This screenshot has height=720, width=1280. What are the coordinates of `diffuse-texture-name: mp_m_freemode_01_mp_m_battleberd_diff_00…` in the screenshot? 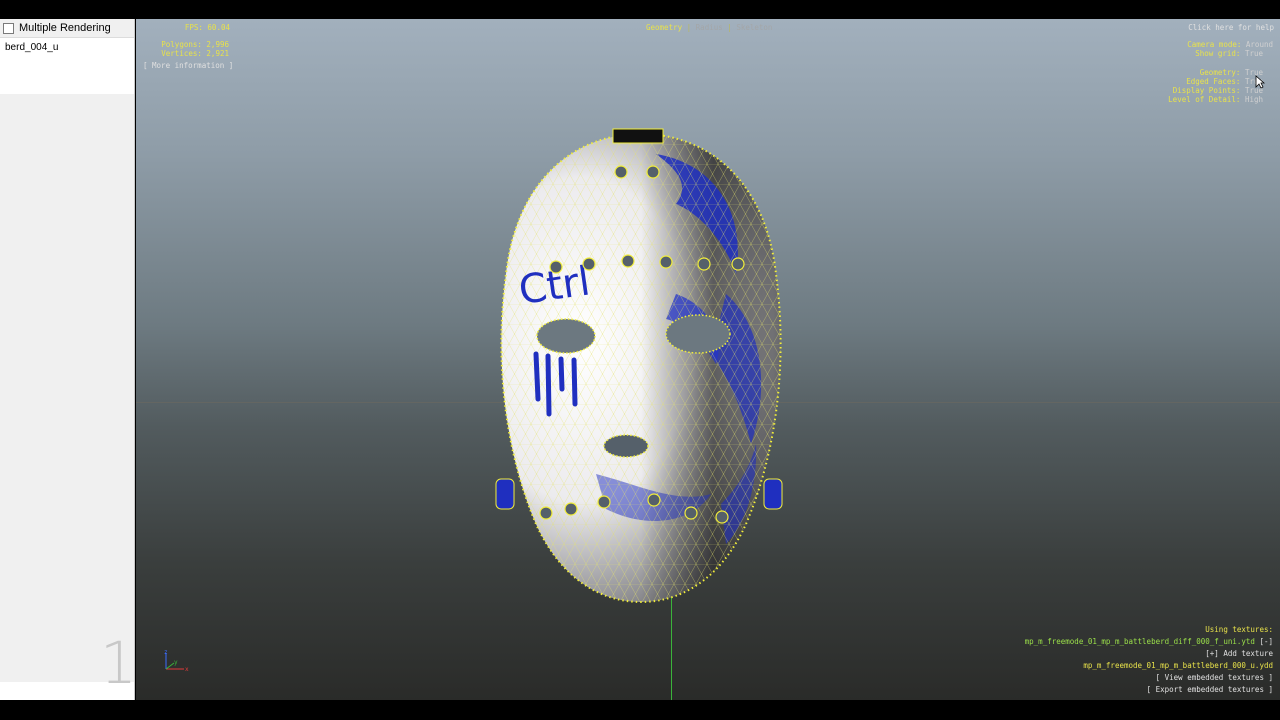 It's located at (1140, 641).